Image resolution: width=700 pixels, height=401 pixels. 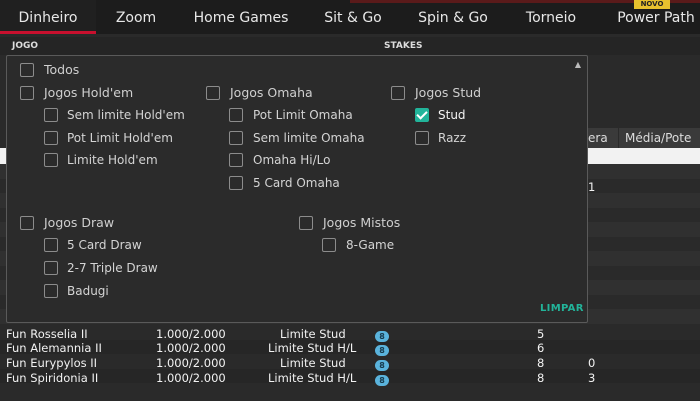 I want to click on label-5-card-omaha: 5 Card Omaha, so click(x=296, y=183).